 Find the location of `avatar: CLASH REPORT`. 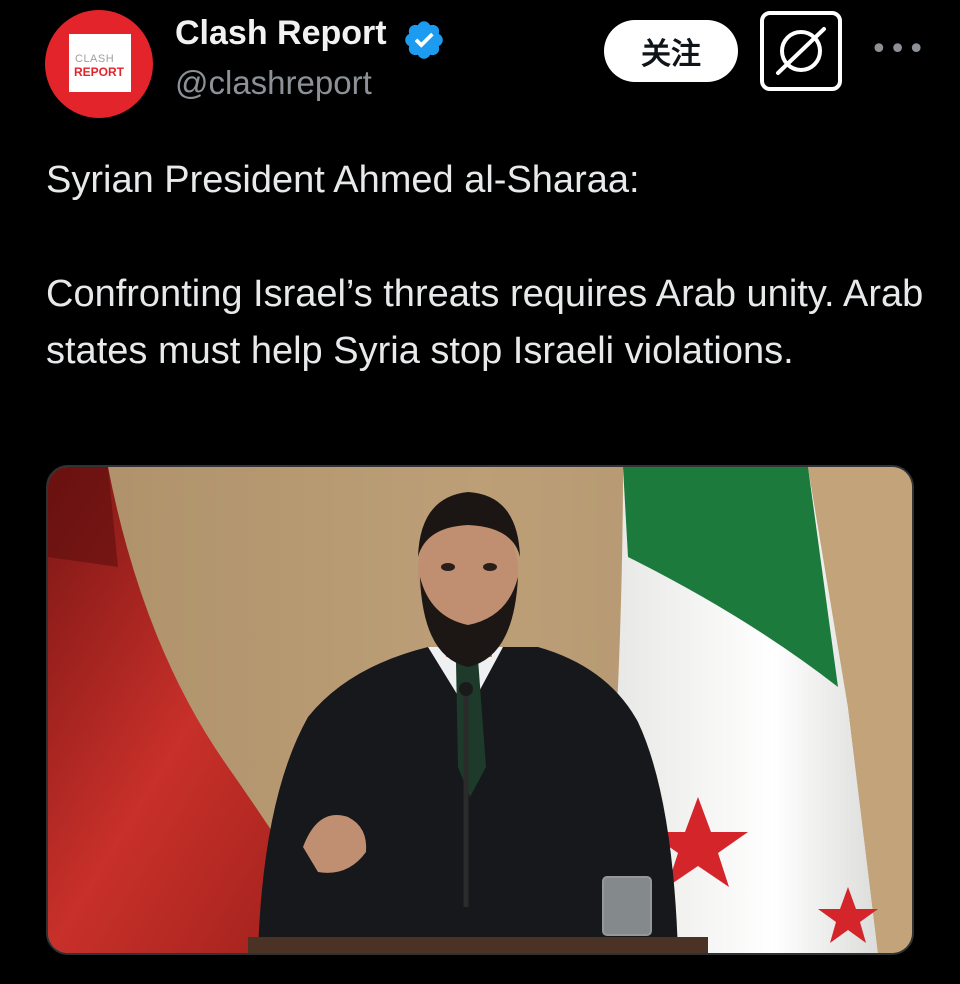

avatar: CLASH REPORT is located at coordinates (99, 64).